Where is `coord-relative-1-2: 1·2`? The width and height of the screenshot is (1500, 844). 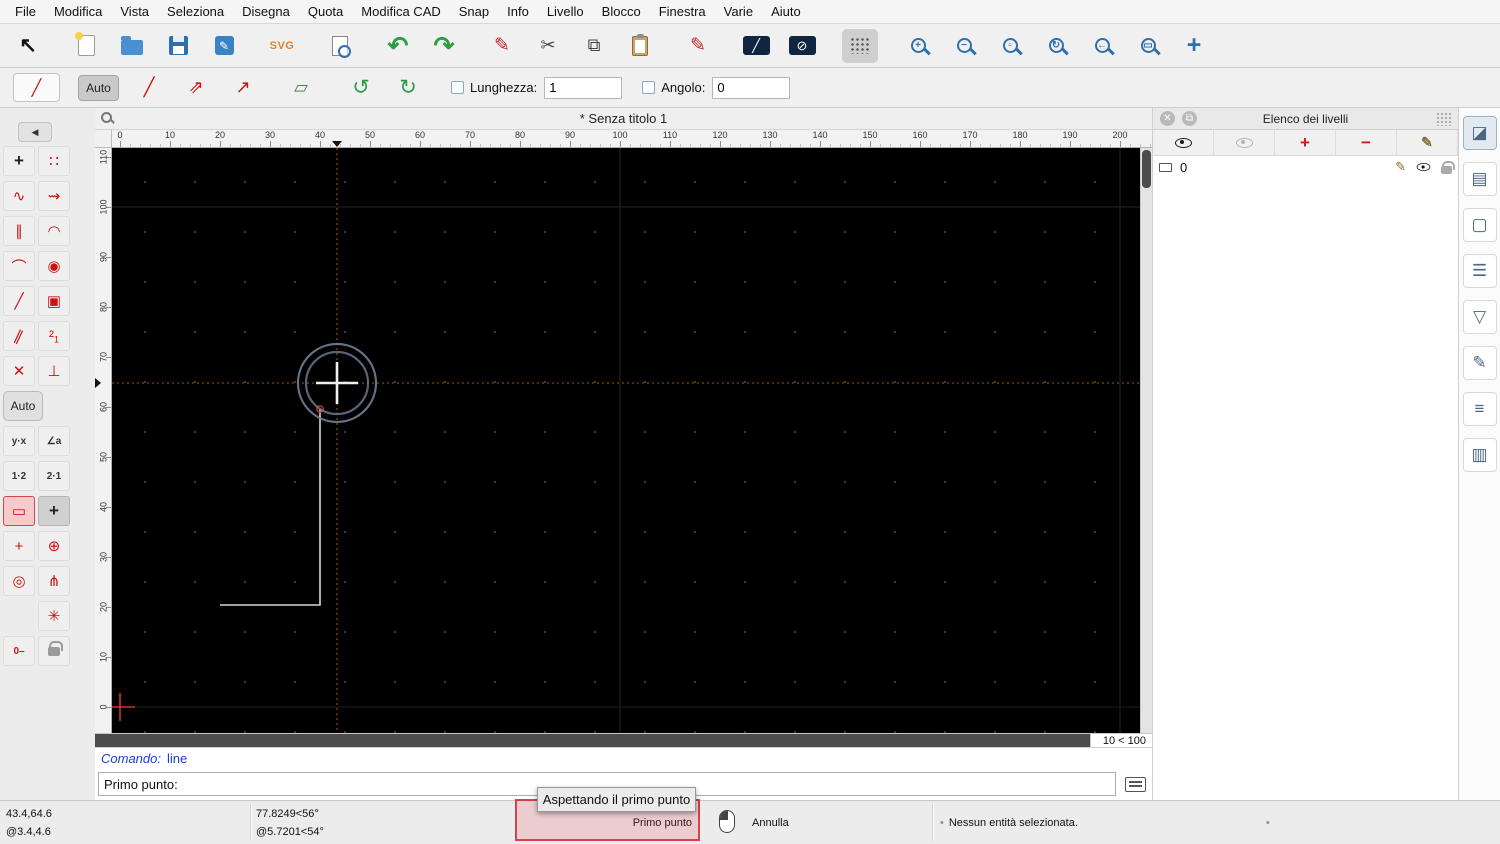
coord-relative-1-2: 1·2 is located at coordinates (19, 476).